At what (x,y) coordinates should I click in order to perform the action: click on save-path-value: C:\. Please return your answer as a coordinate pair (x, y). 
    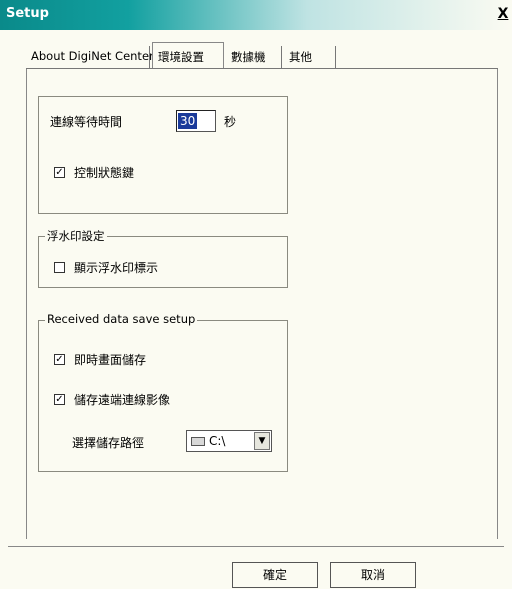
    Looking at the image, I should click on (217, 441).